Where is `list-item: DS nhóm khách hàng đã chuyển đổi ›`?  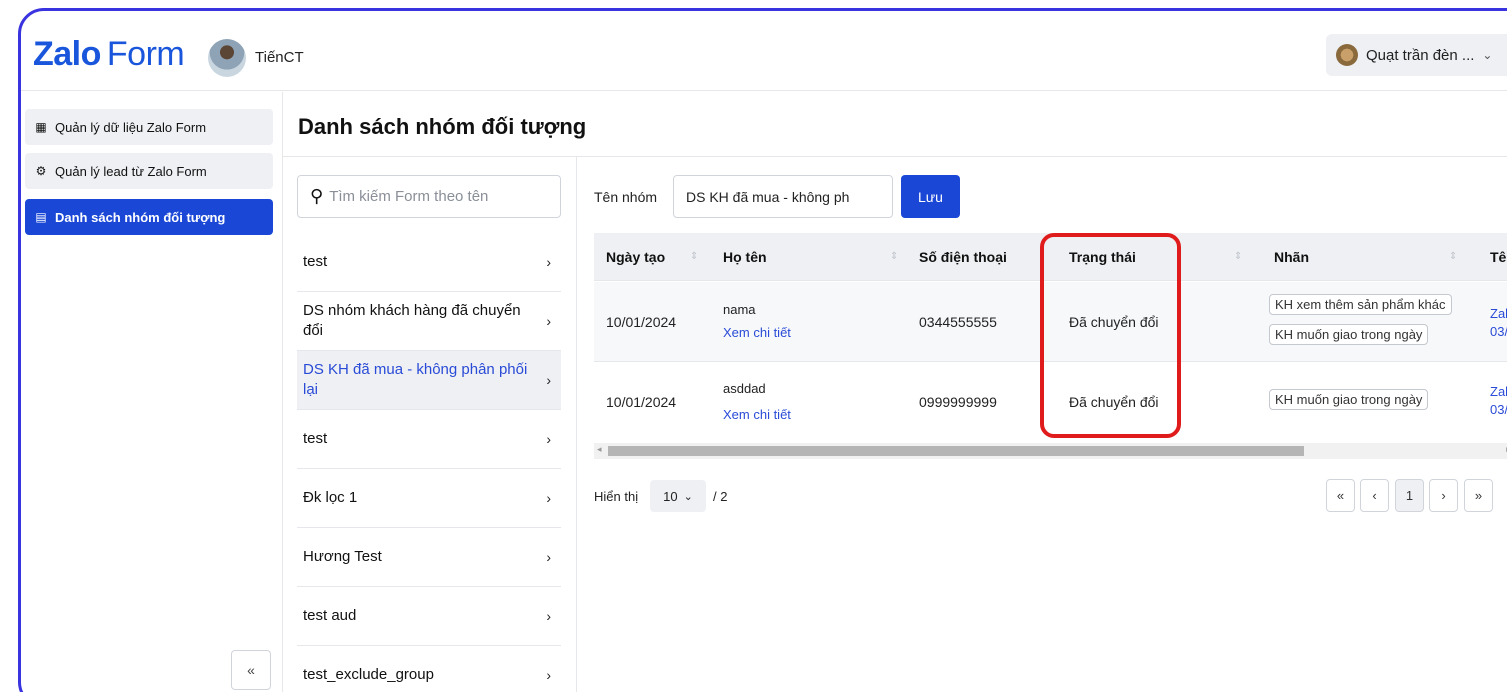 list-item: DS nhóm khách hàng đã chuyển đổi › is located at coordinates (429, 321).